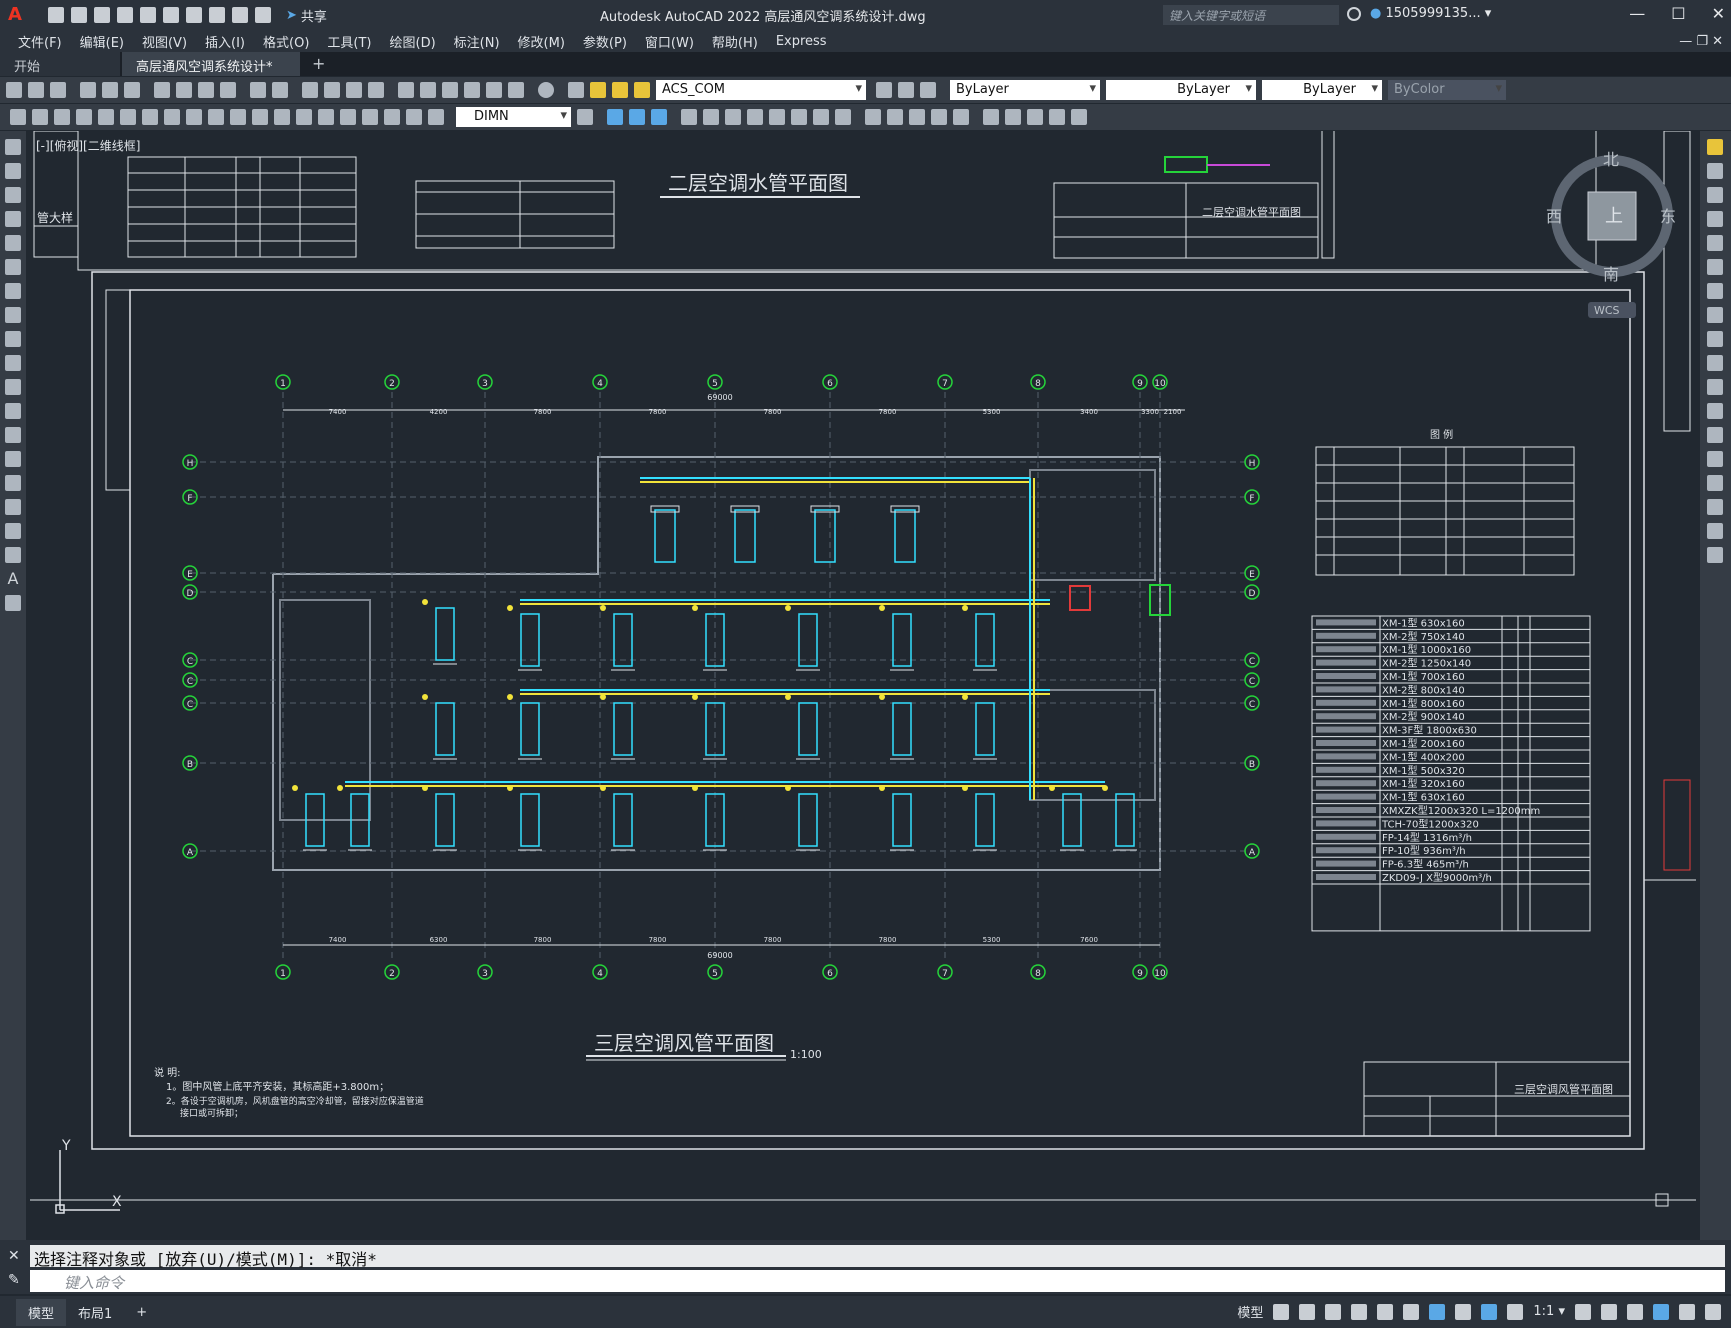 This screenshot has height=1328, width=1731. I want to click on new-icon, so click(56, 15).